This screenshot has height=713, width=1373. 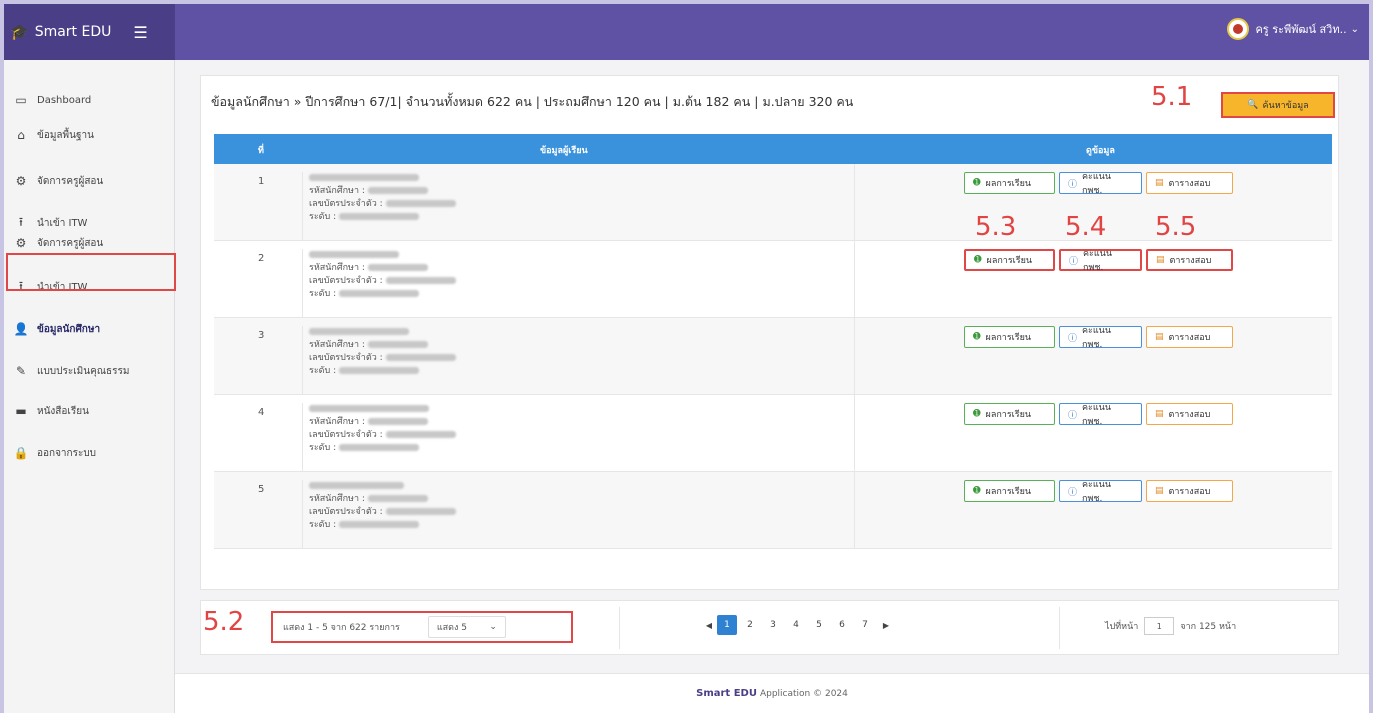 I want to click on per-page-value: แสดง 5, so click(x=451, y=628).